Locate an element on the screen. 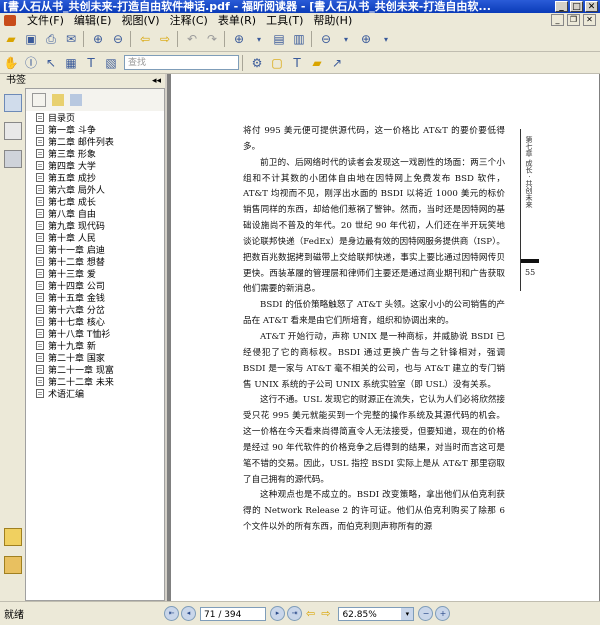 The image size is (600, 625). bookmark-item: 第十四章 公司 is located at coordinates (98, 285).